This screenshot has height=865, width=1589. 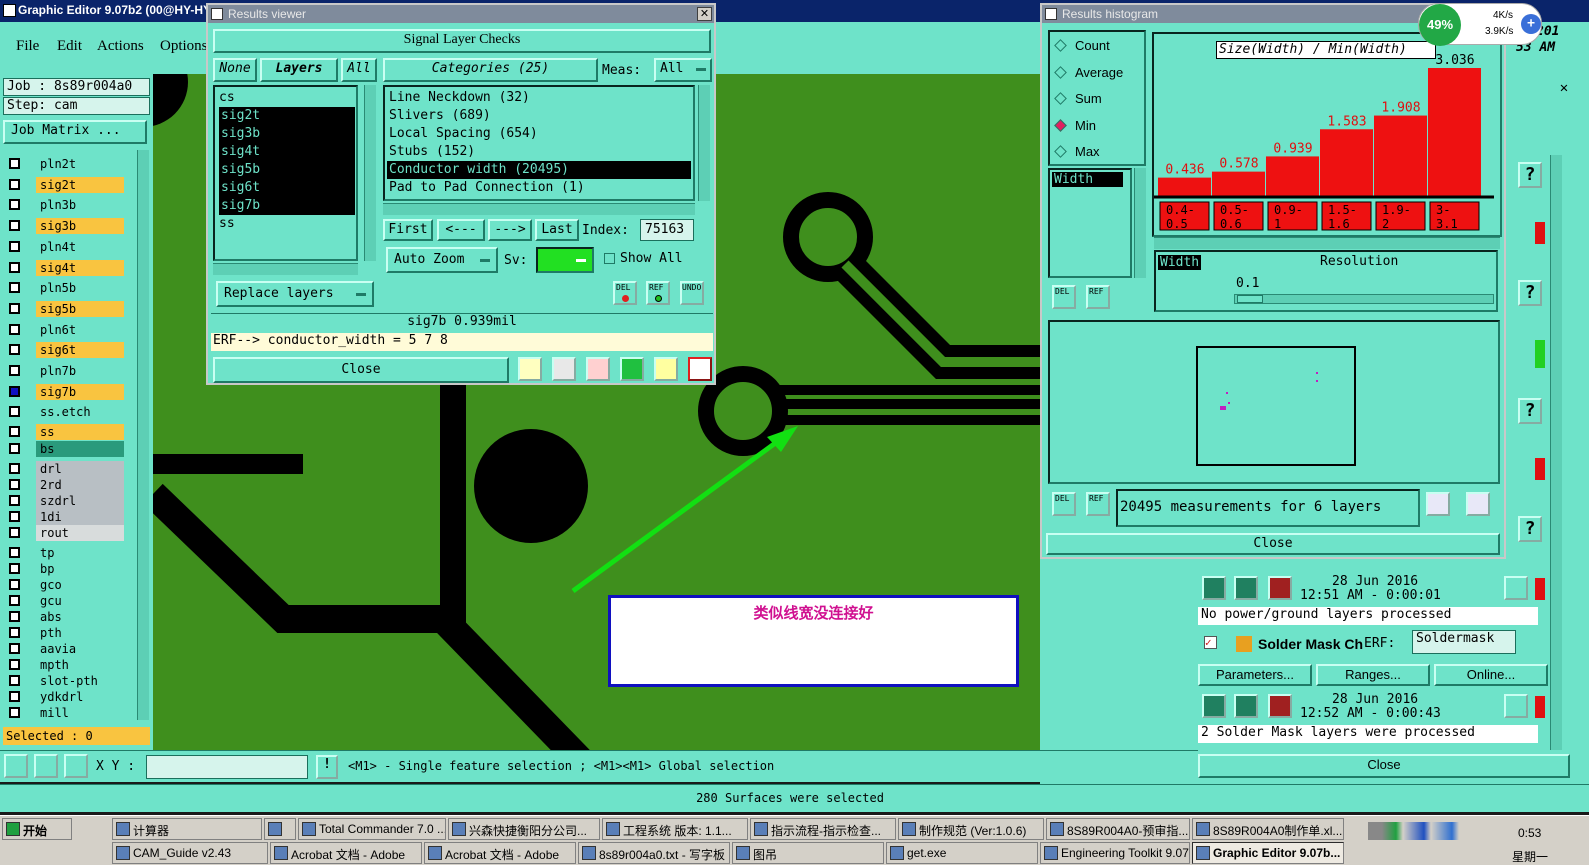 What do you see at coordinates (65, 226) in the screenshot?
I see `layer-row-sig3b: sig3b` at bounding box center [65, 226].